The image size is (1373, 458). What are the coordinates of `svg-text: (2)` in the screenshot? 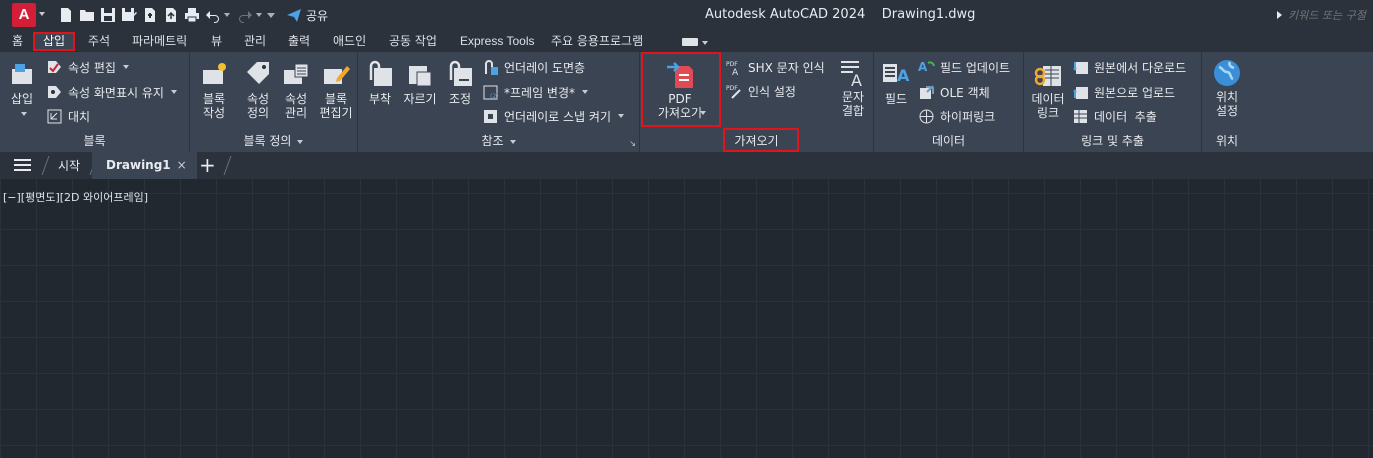 It's located at (494, 96).